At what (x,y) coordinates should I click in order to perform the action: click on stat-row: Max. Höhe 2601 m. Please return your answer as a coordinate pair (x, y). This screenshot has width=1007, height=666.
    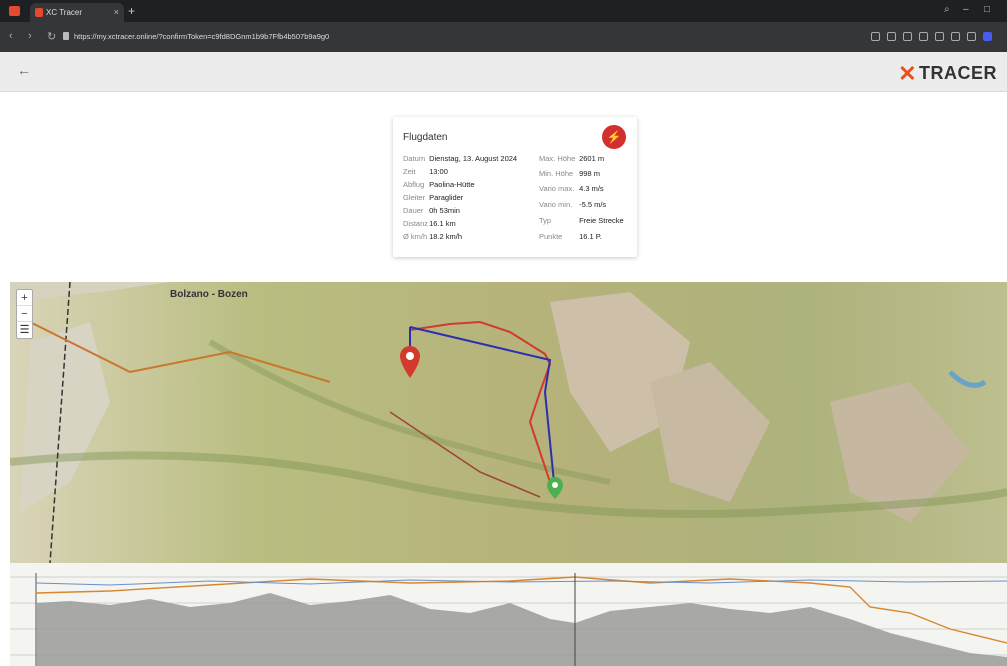
    Looking at the image, I should click on (572, 158).